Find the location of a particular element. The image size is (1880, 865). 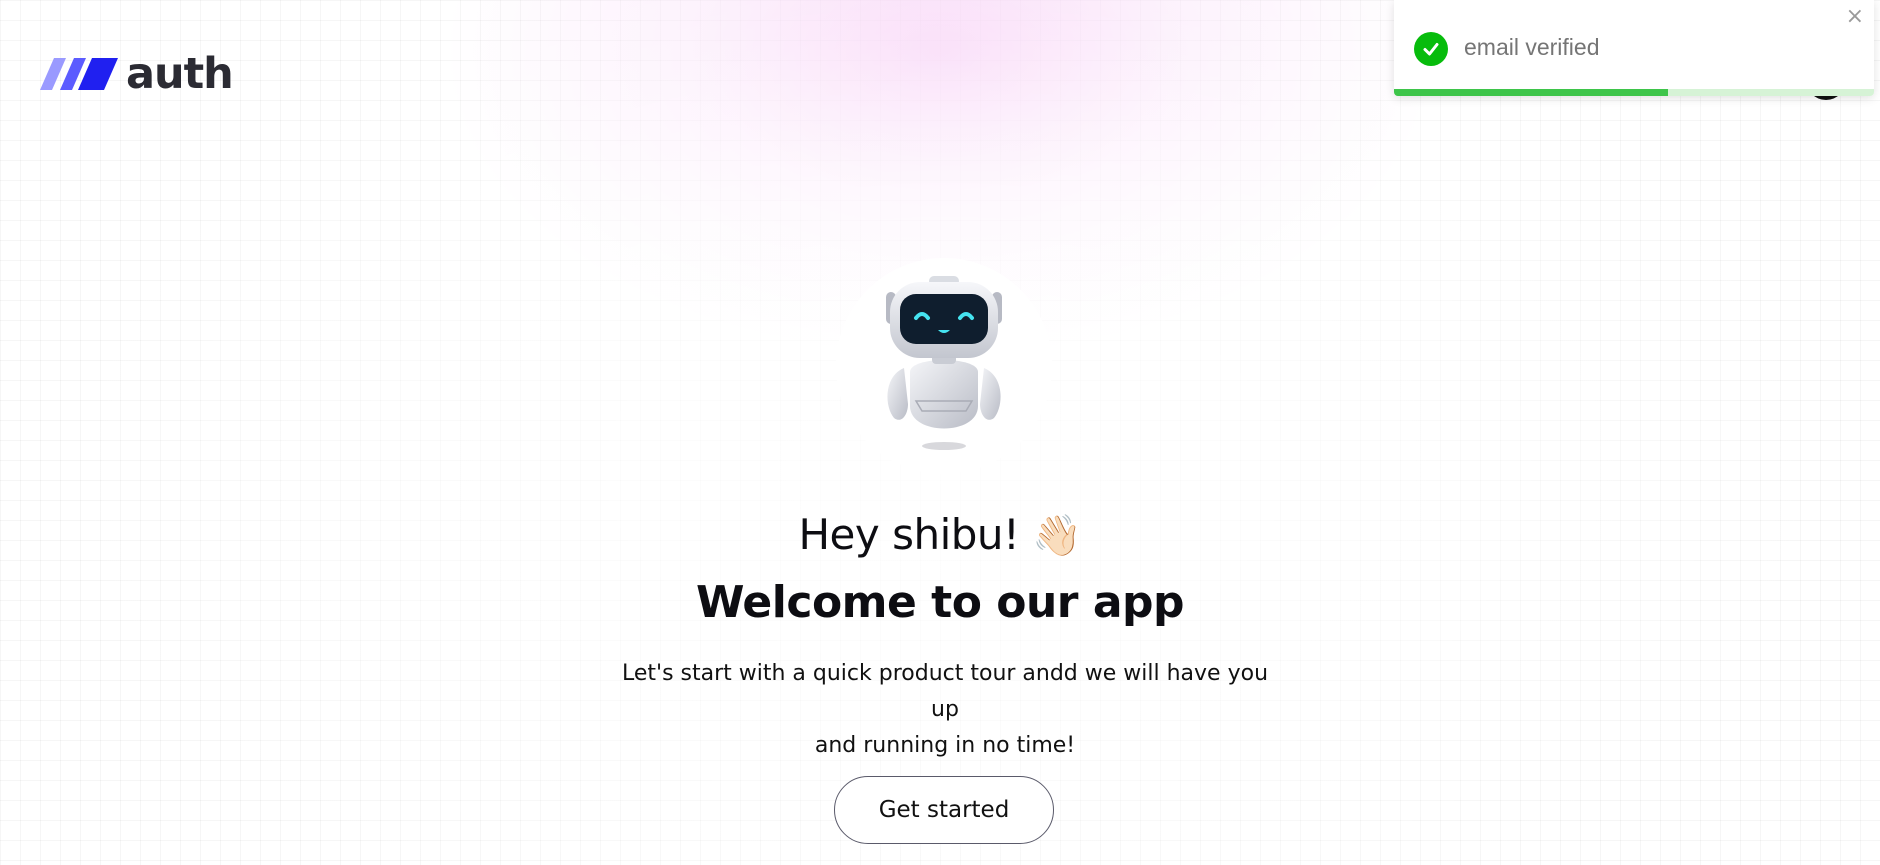

robot-mascot-container is located at coordinates (944, 366).